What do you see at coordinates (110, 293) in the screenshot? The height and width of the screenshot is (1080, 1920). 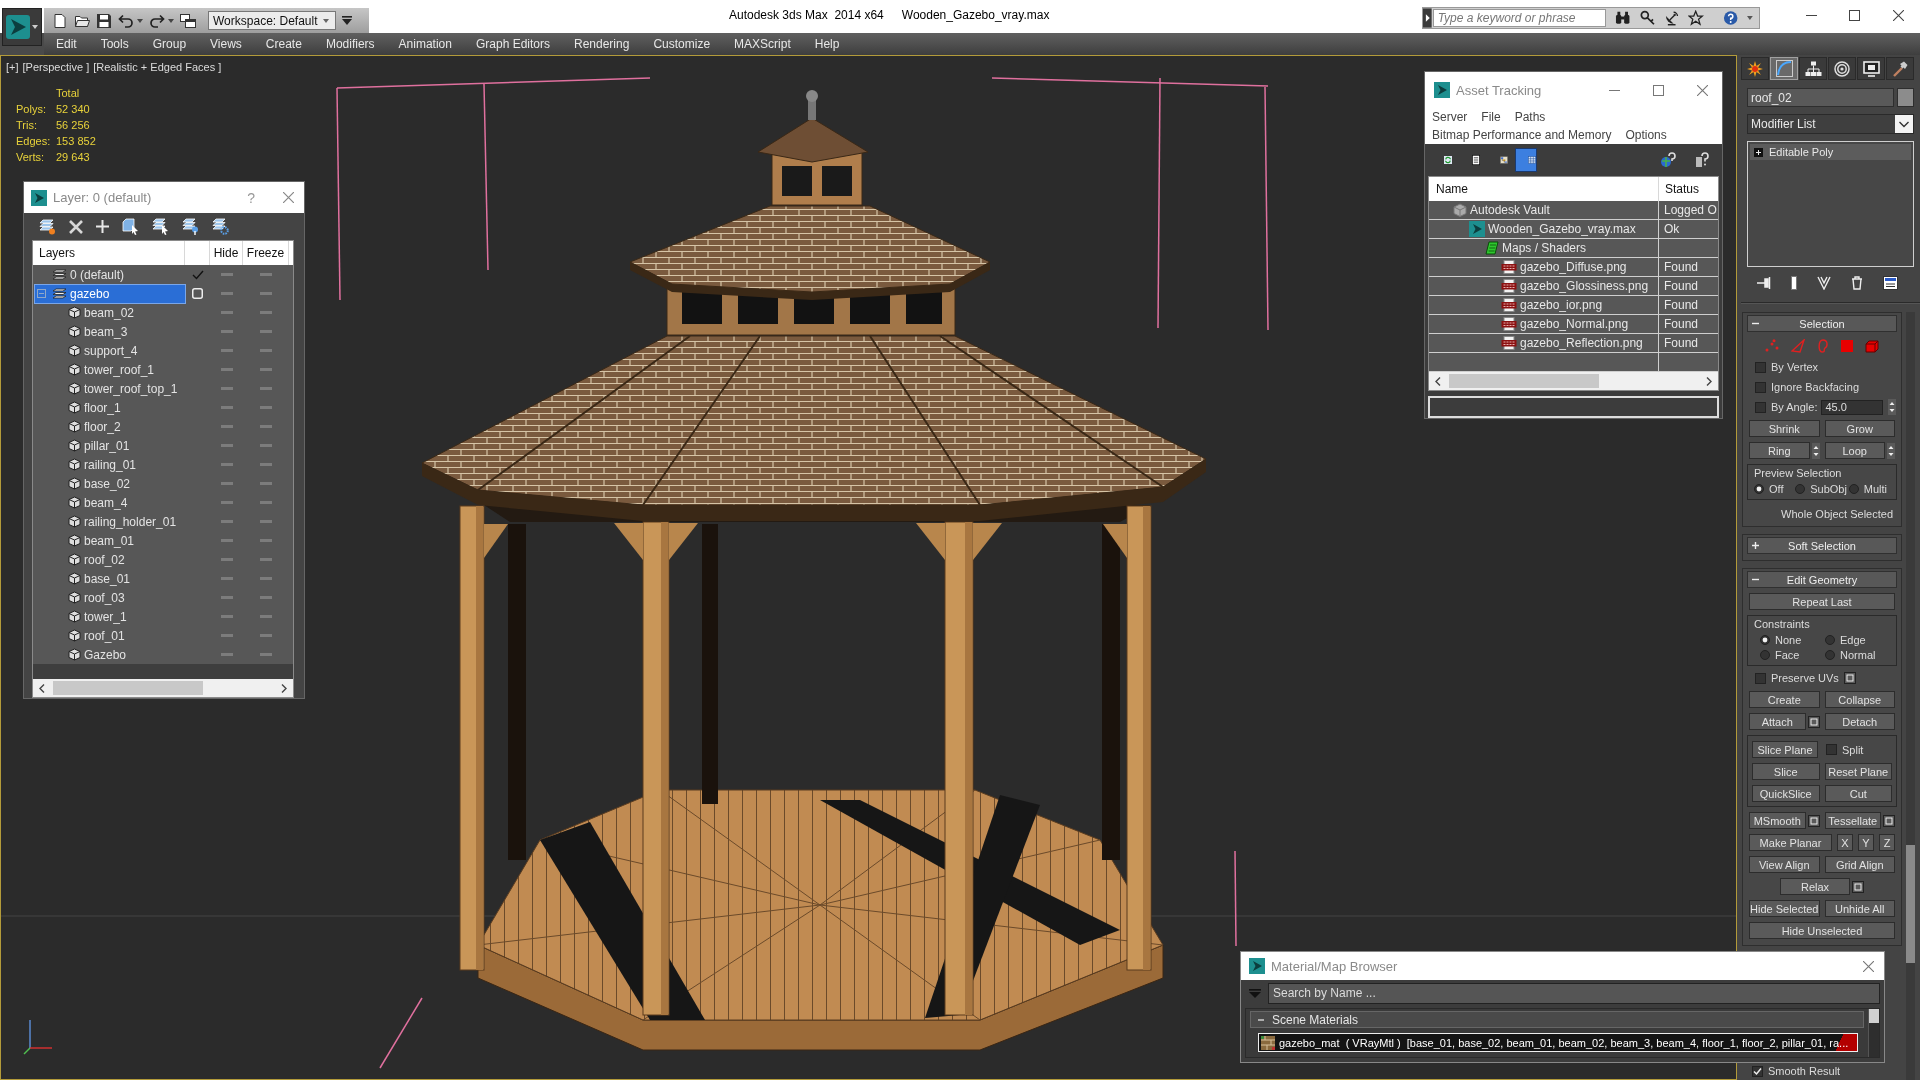 I see `layer-item: gazebo` at bounding box center [110, 293].